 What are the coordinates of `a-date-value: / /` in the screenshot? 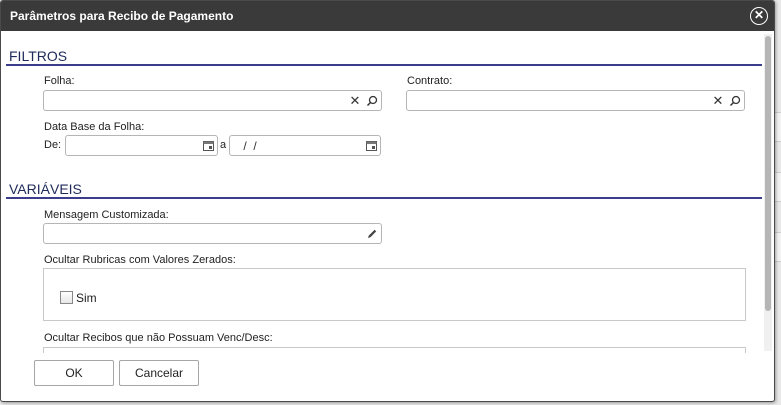 It's located at (248, 146).